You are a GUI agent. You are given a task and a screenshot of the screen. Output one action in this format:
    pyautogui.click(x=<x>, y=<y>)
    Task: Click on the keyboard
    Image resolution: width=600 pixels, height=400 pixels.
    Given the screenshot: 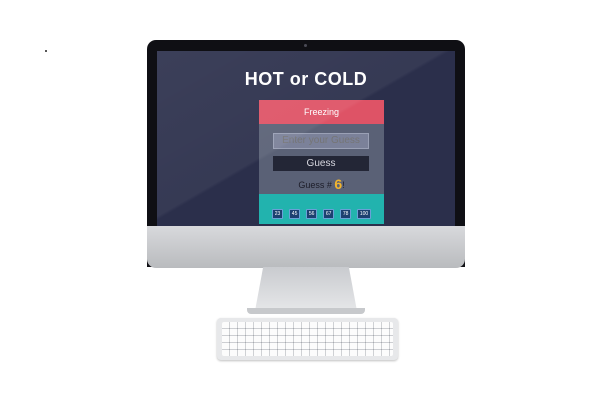 What is the action you would take?
    pyautogui.click(x=307, y=339)
    